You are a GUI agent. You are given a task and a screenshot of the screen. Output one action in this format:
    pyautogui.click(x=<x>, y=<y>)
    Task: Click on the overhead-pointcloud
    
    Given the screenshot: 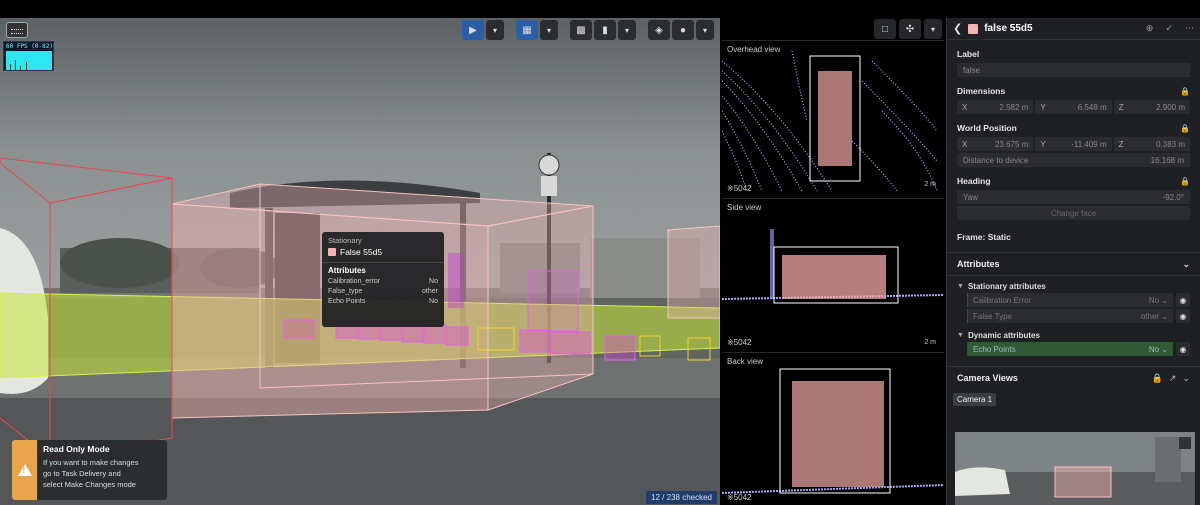 What is the action you would take?
    pyautogui.click(x=830, y=121)
    